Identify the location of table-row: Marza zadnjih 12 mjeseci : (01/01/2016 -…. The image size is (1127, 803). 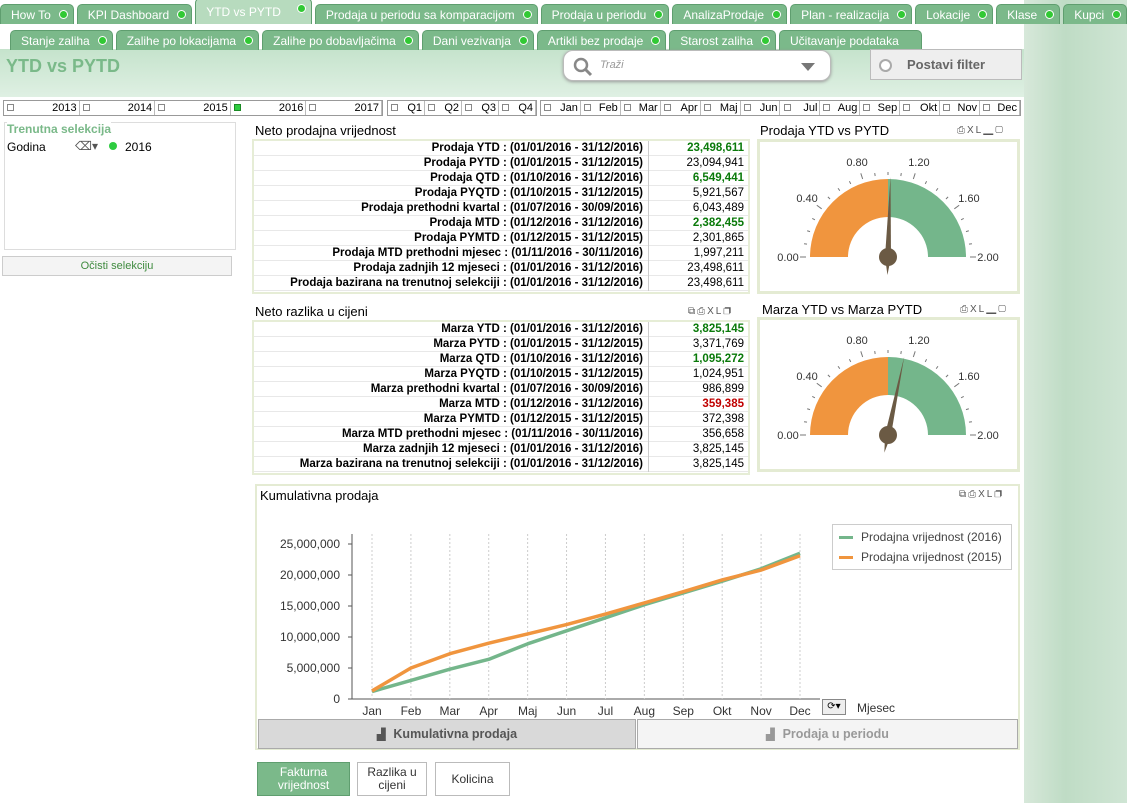
(501, 449).